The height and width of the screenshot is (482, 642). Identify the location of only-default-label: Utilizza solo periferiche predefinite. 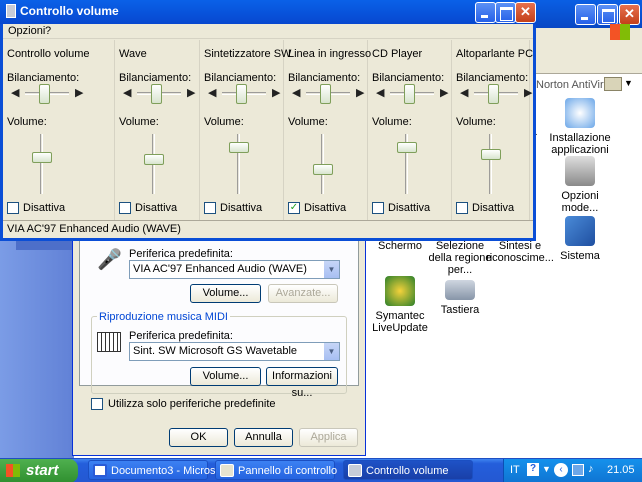
(192, 404).